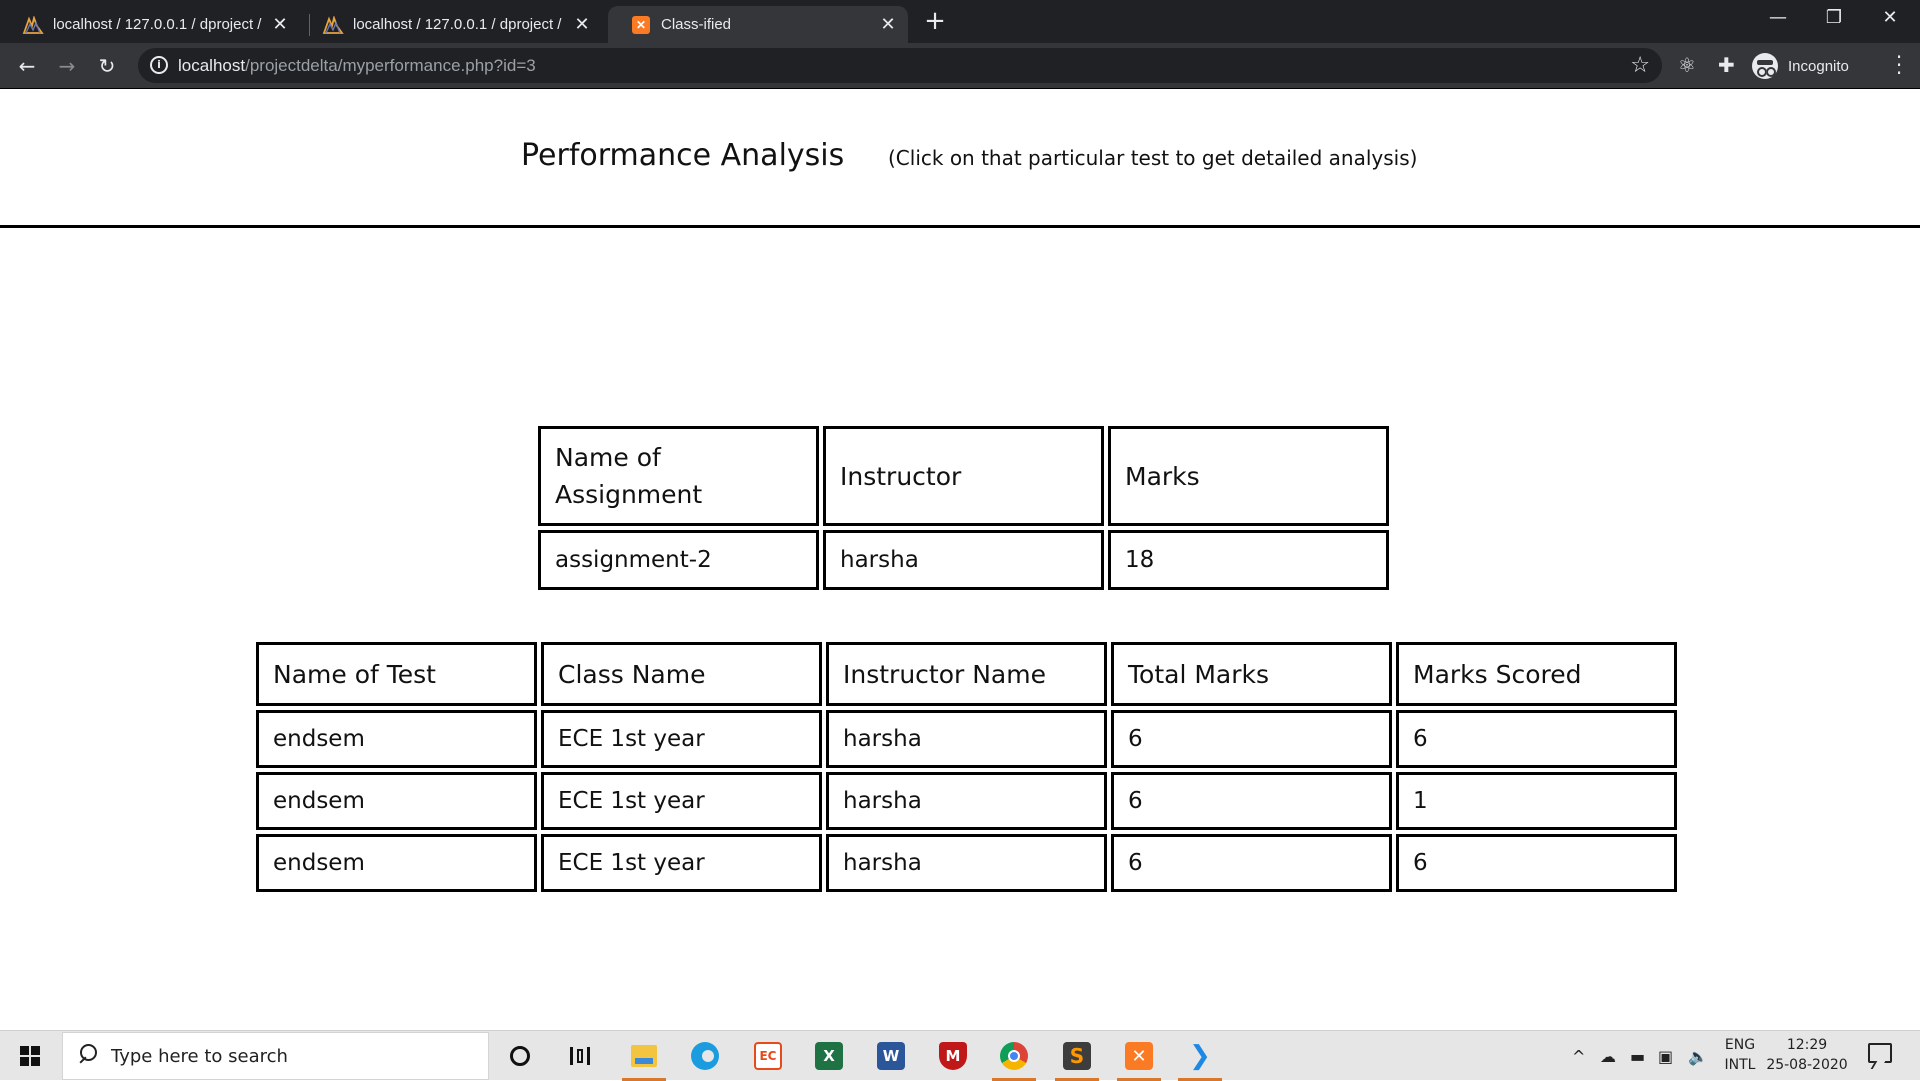 The width and height of the screenshot is (1920, 1081). Describe the element at coordinates (580, 1056) in the screenshot. I see `task-view-icon` at that location.